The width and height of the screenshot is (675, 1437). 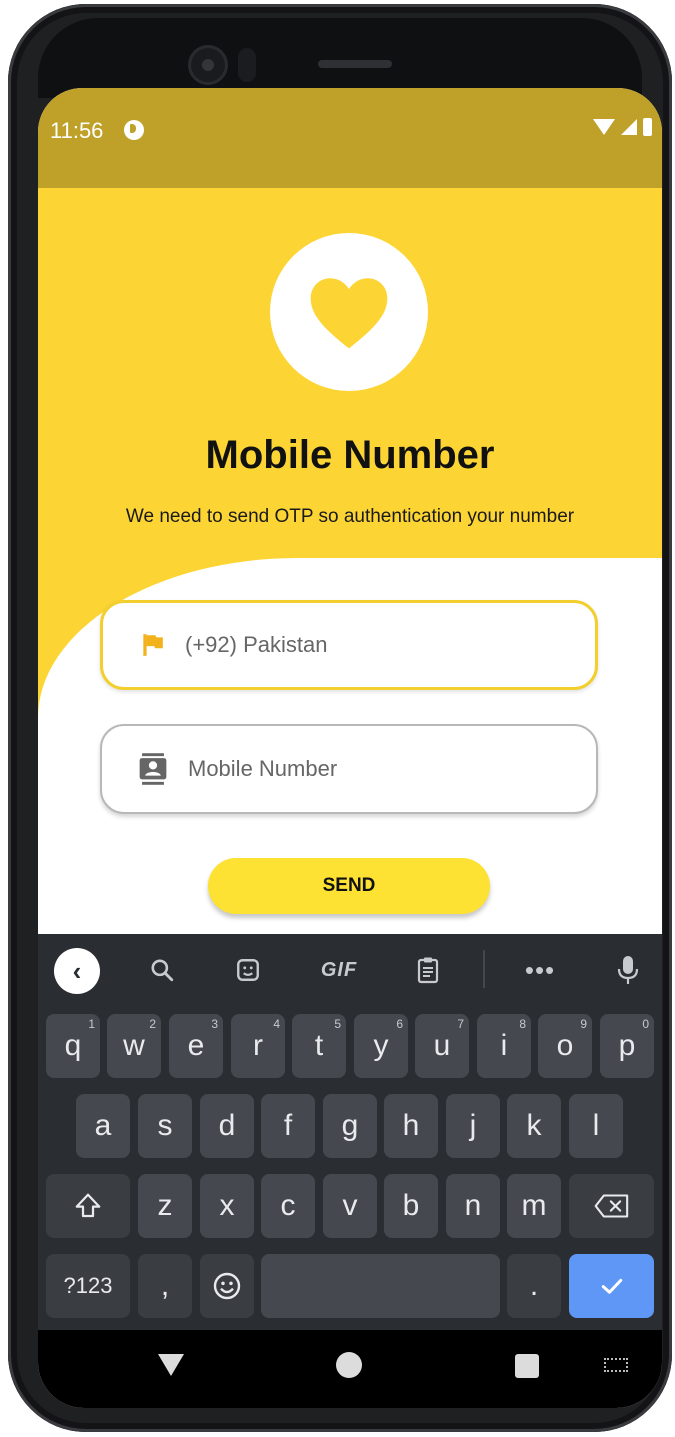 I want to click on contact-card-icon, so click(x=153, y=769).